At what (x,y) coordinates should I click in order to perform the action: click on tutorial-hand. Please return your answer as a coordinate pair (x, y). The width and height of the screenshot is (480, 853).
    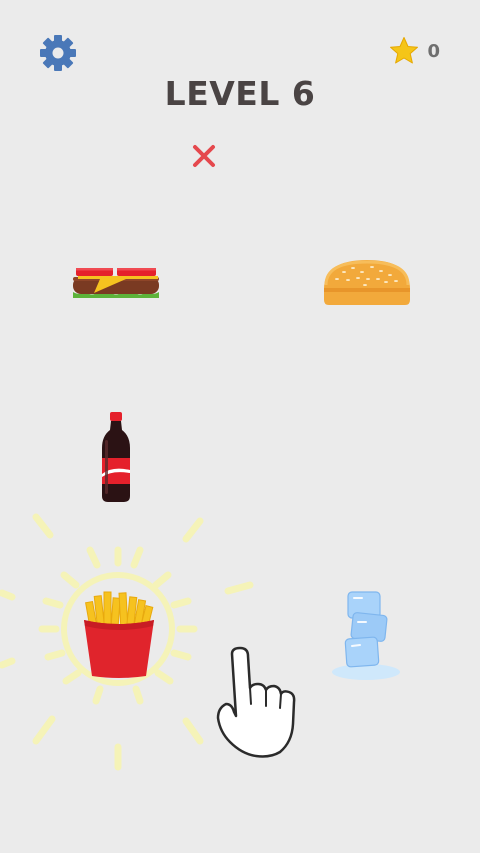
    Looking at the image, I should click on (258, 703).